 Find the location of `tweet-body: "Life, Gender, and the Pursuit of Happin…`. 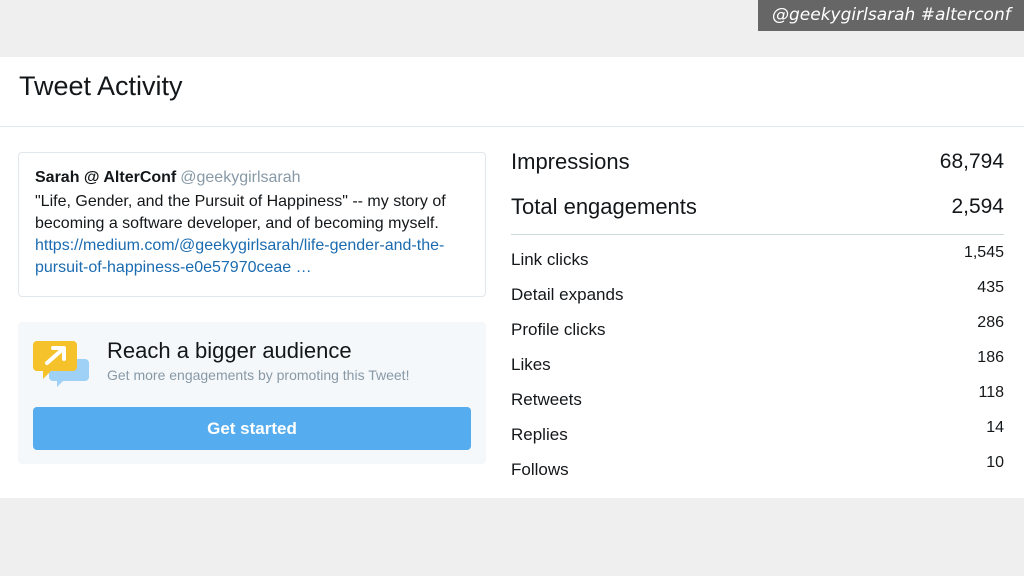

tweet-body: "Life, Gender, and the Pursuit of Happin… is located at coordinates (240, 212).